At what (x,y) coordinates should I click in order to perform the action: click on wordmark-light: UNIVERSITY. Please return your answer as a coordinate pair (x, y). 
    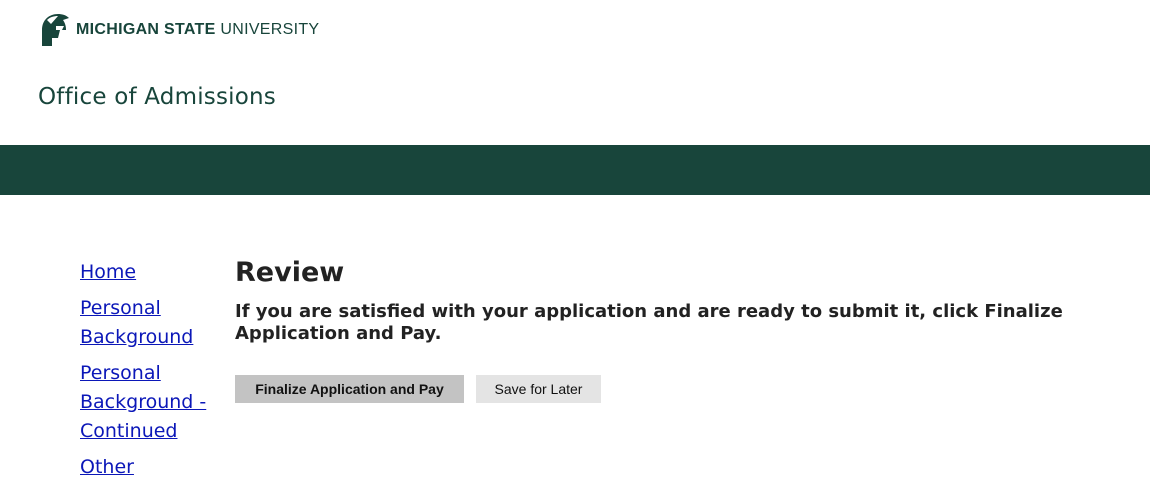
    Looking at the image, I should click on (270, 29).